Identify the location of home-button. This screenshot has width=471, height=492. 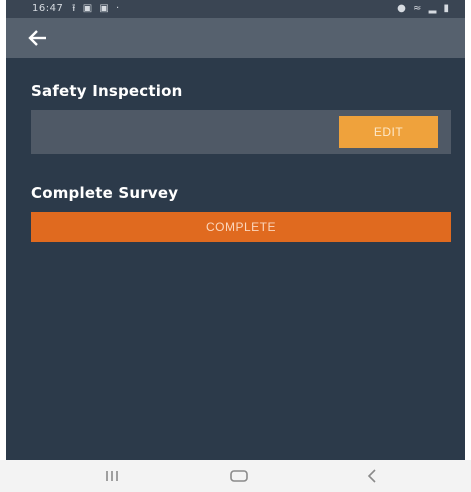
(239, 476).